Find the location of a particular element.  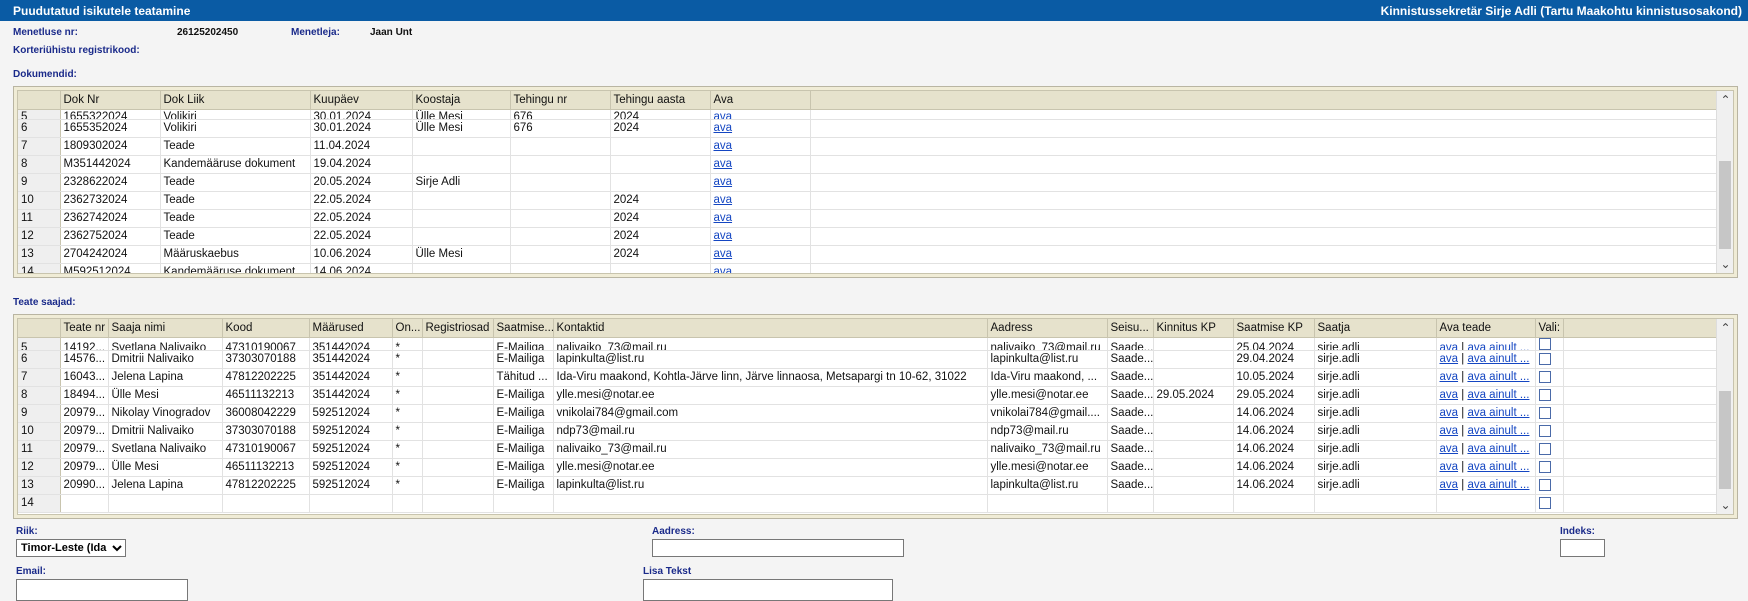

riik-select: Timor-Leste (Ida is located at coordinates (71, 548).